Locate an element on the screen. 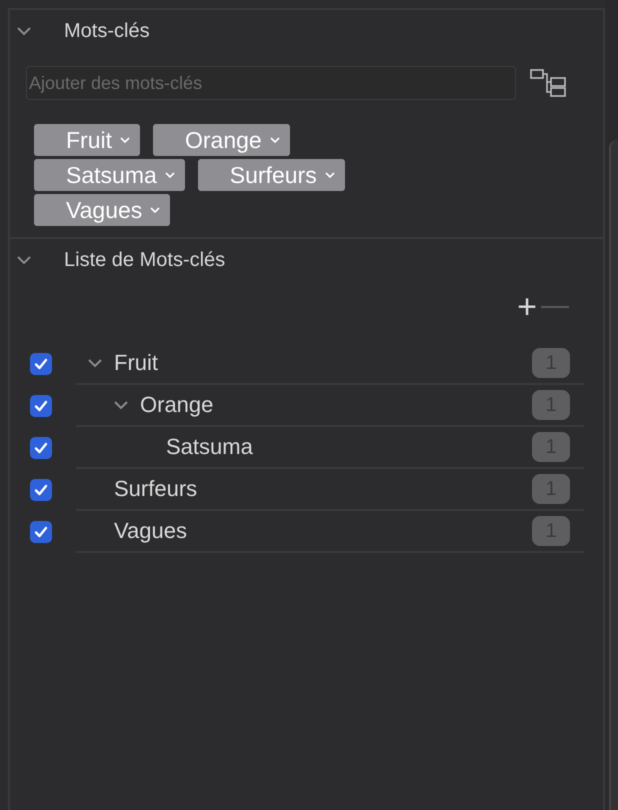 This screenshot has height=810, width=618. hierarchy-icon is located at coordinates (548, 83).